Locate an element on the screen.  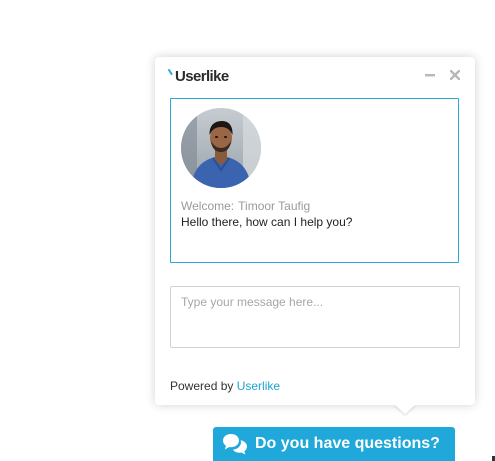
powered-by: Powered by Userlike is located at coordinates (225, 386).